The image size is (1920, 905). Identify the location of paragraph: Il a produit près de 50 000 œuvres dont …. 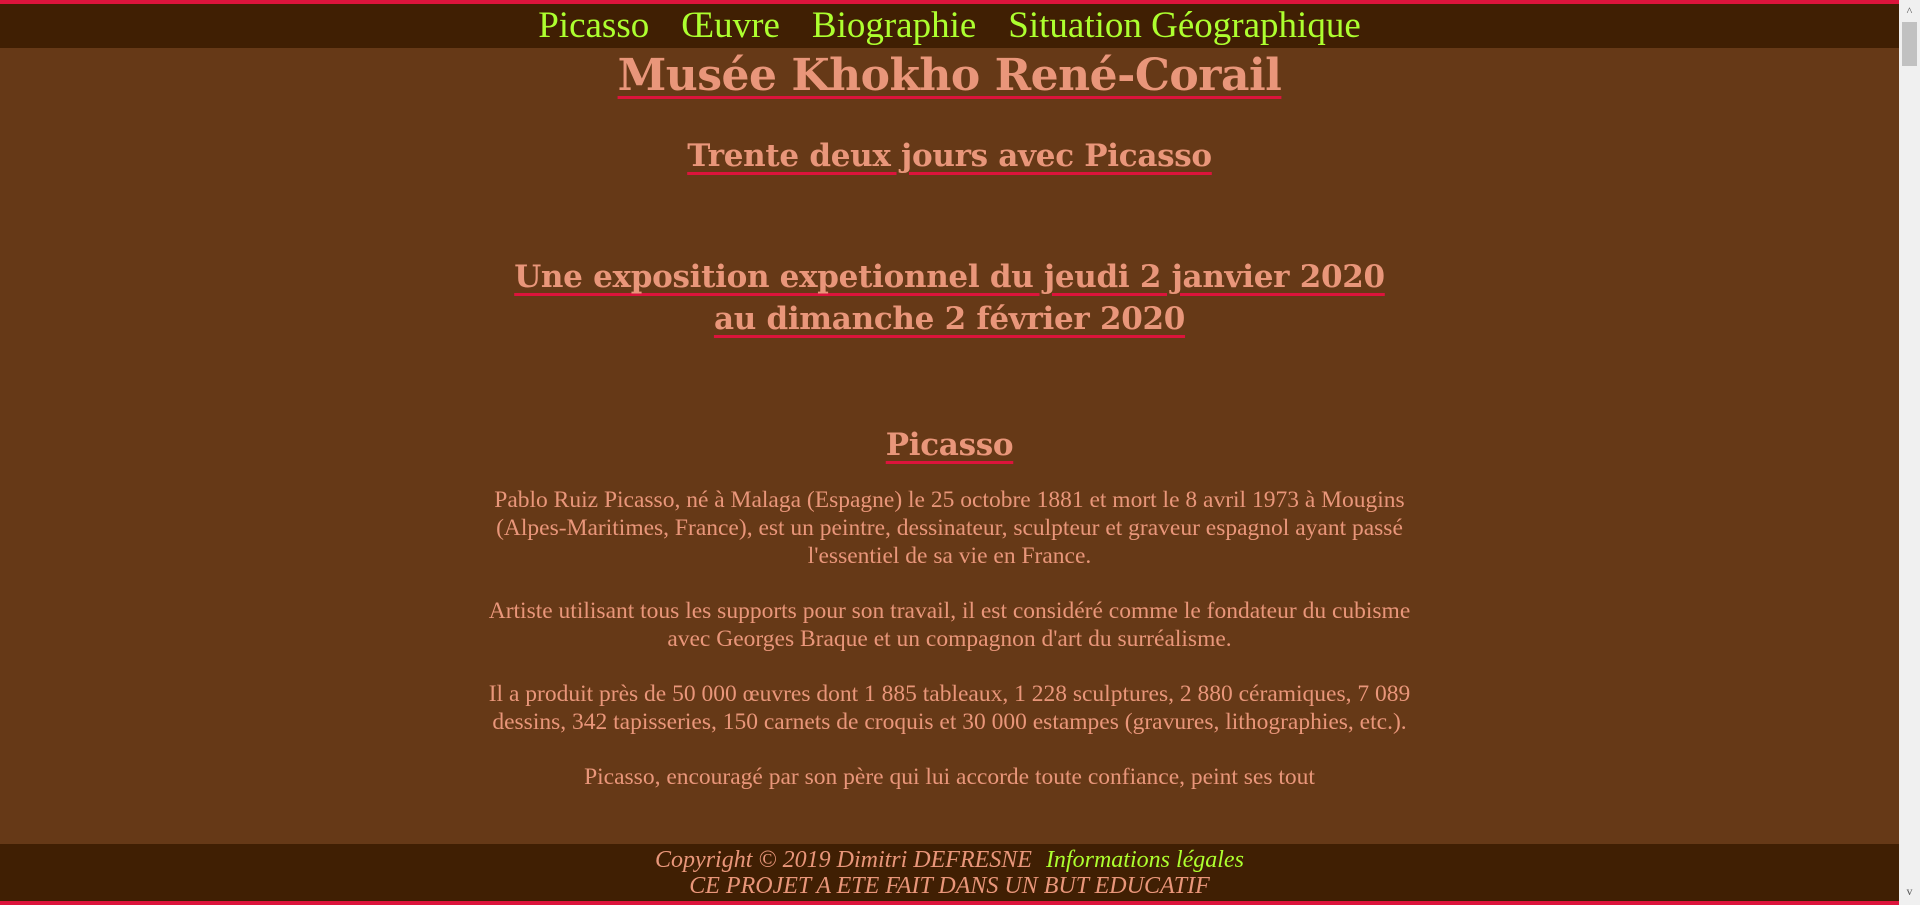
(949, 708).